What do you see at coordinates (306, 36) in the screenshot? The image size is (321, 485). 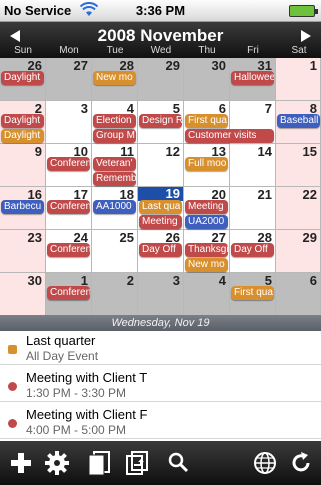 I see `right-triangle-icon` at bounding box center [306, 36].